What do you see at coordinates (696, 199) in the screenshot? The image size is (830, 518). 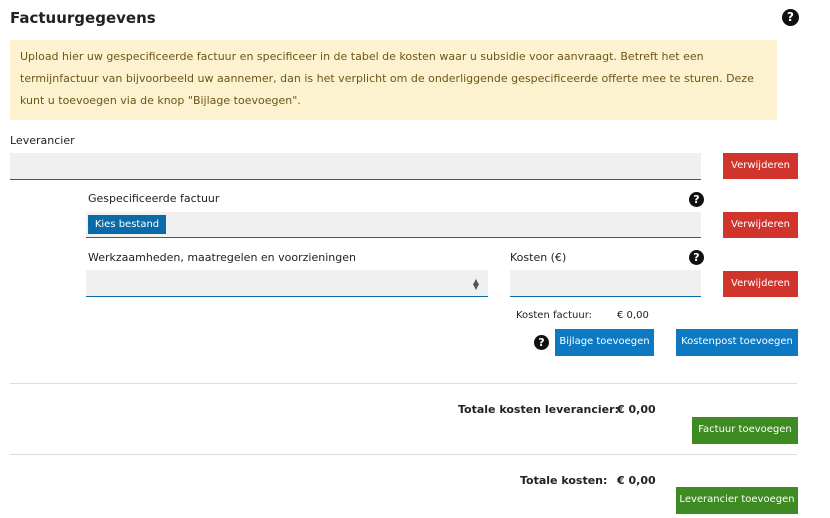 I see `factuur-help-icon: ?` at bounding box center [696, 199].